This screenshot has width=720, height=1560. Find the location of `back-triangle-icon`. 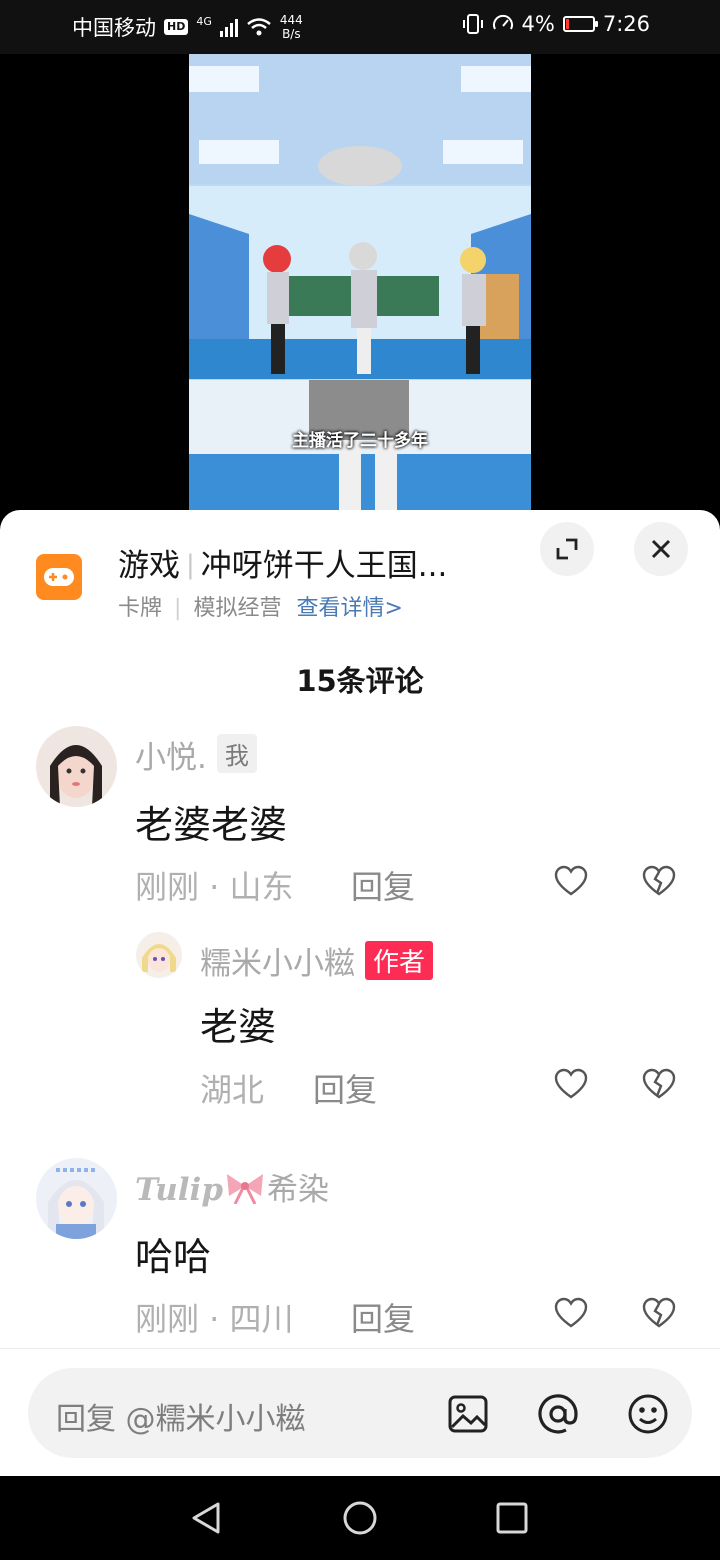

back-triangle-icon is located at coordinates (206, 1518).